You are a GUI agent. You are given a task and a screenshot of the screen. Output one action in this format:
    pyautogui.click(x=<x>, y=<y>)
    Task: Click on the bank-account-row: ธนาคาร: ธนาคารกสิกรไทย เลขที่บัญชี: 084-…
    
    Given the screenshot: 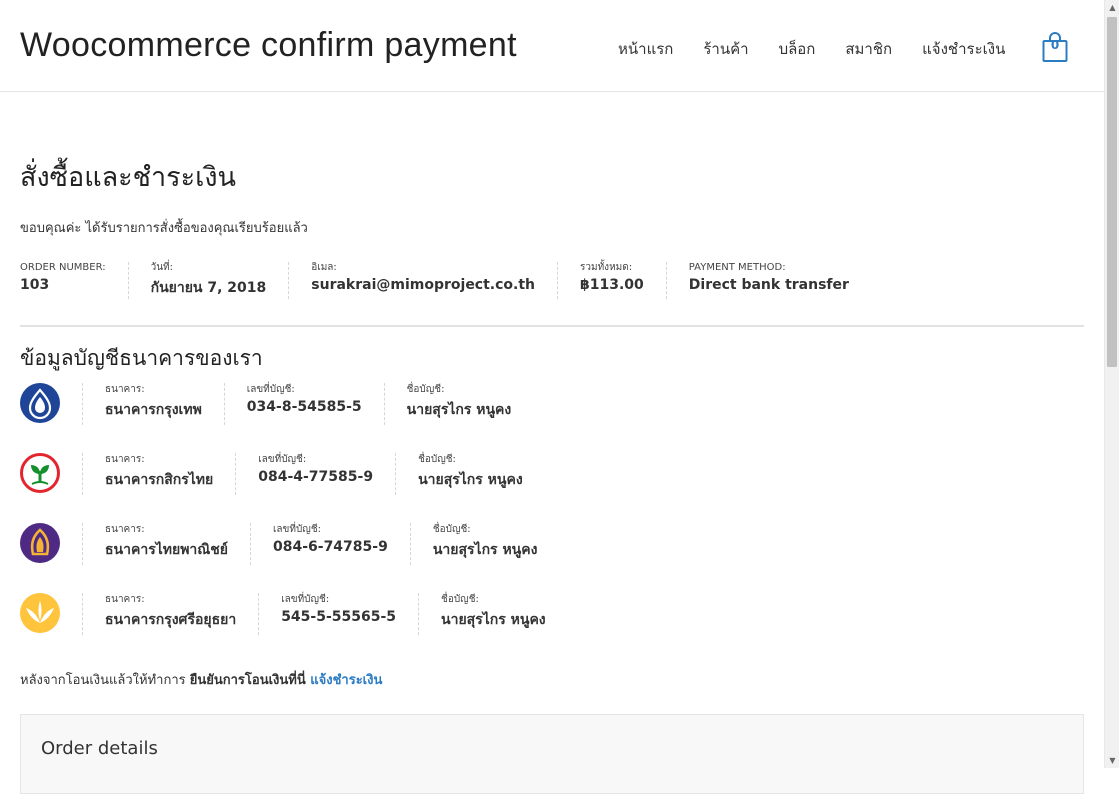 What is the action you would take?
    pyautogui.click(x=282, y=474)
    